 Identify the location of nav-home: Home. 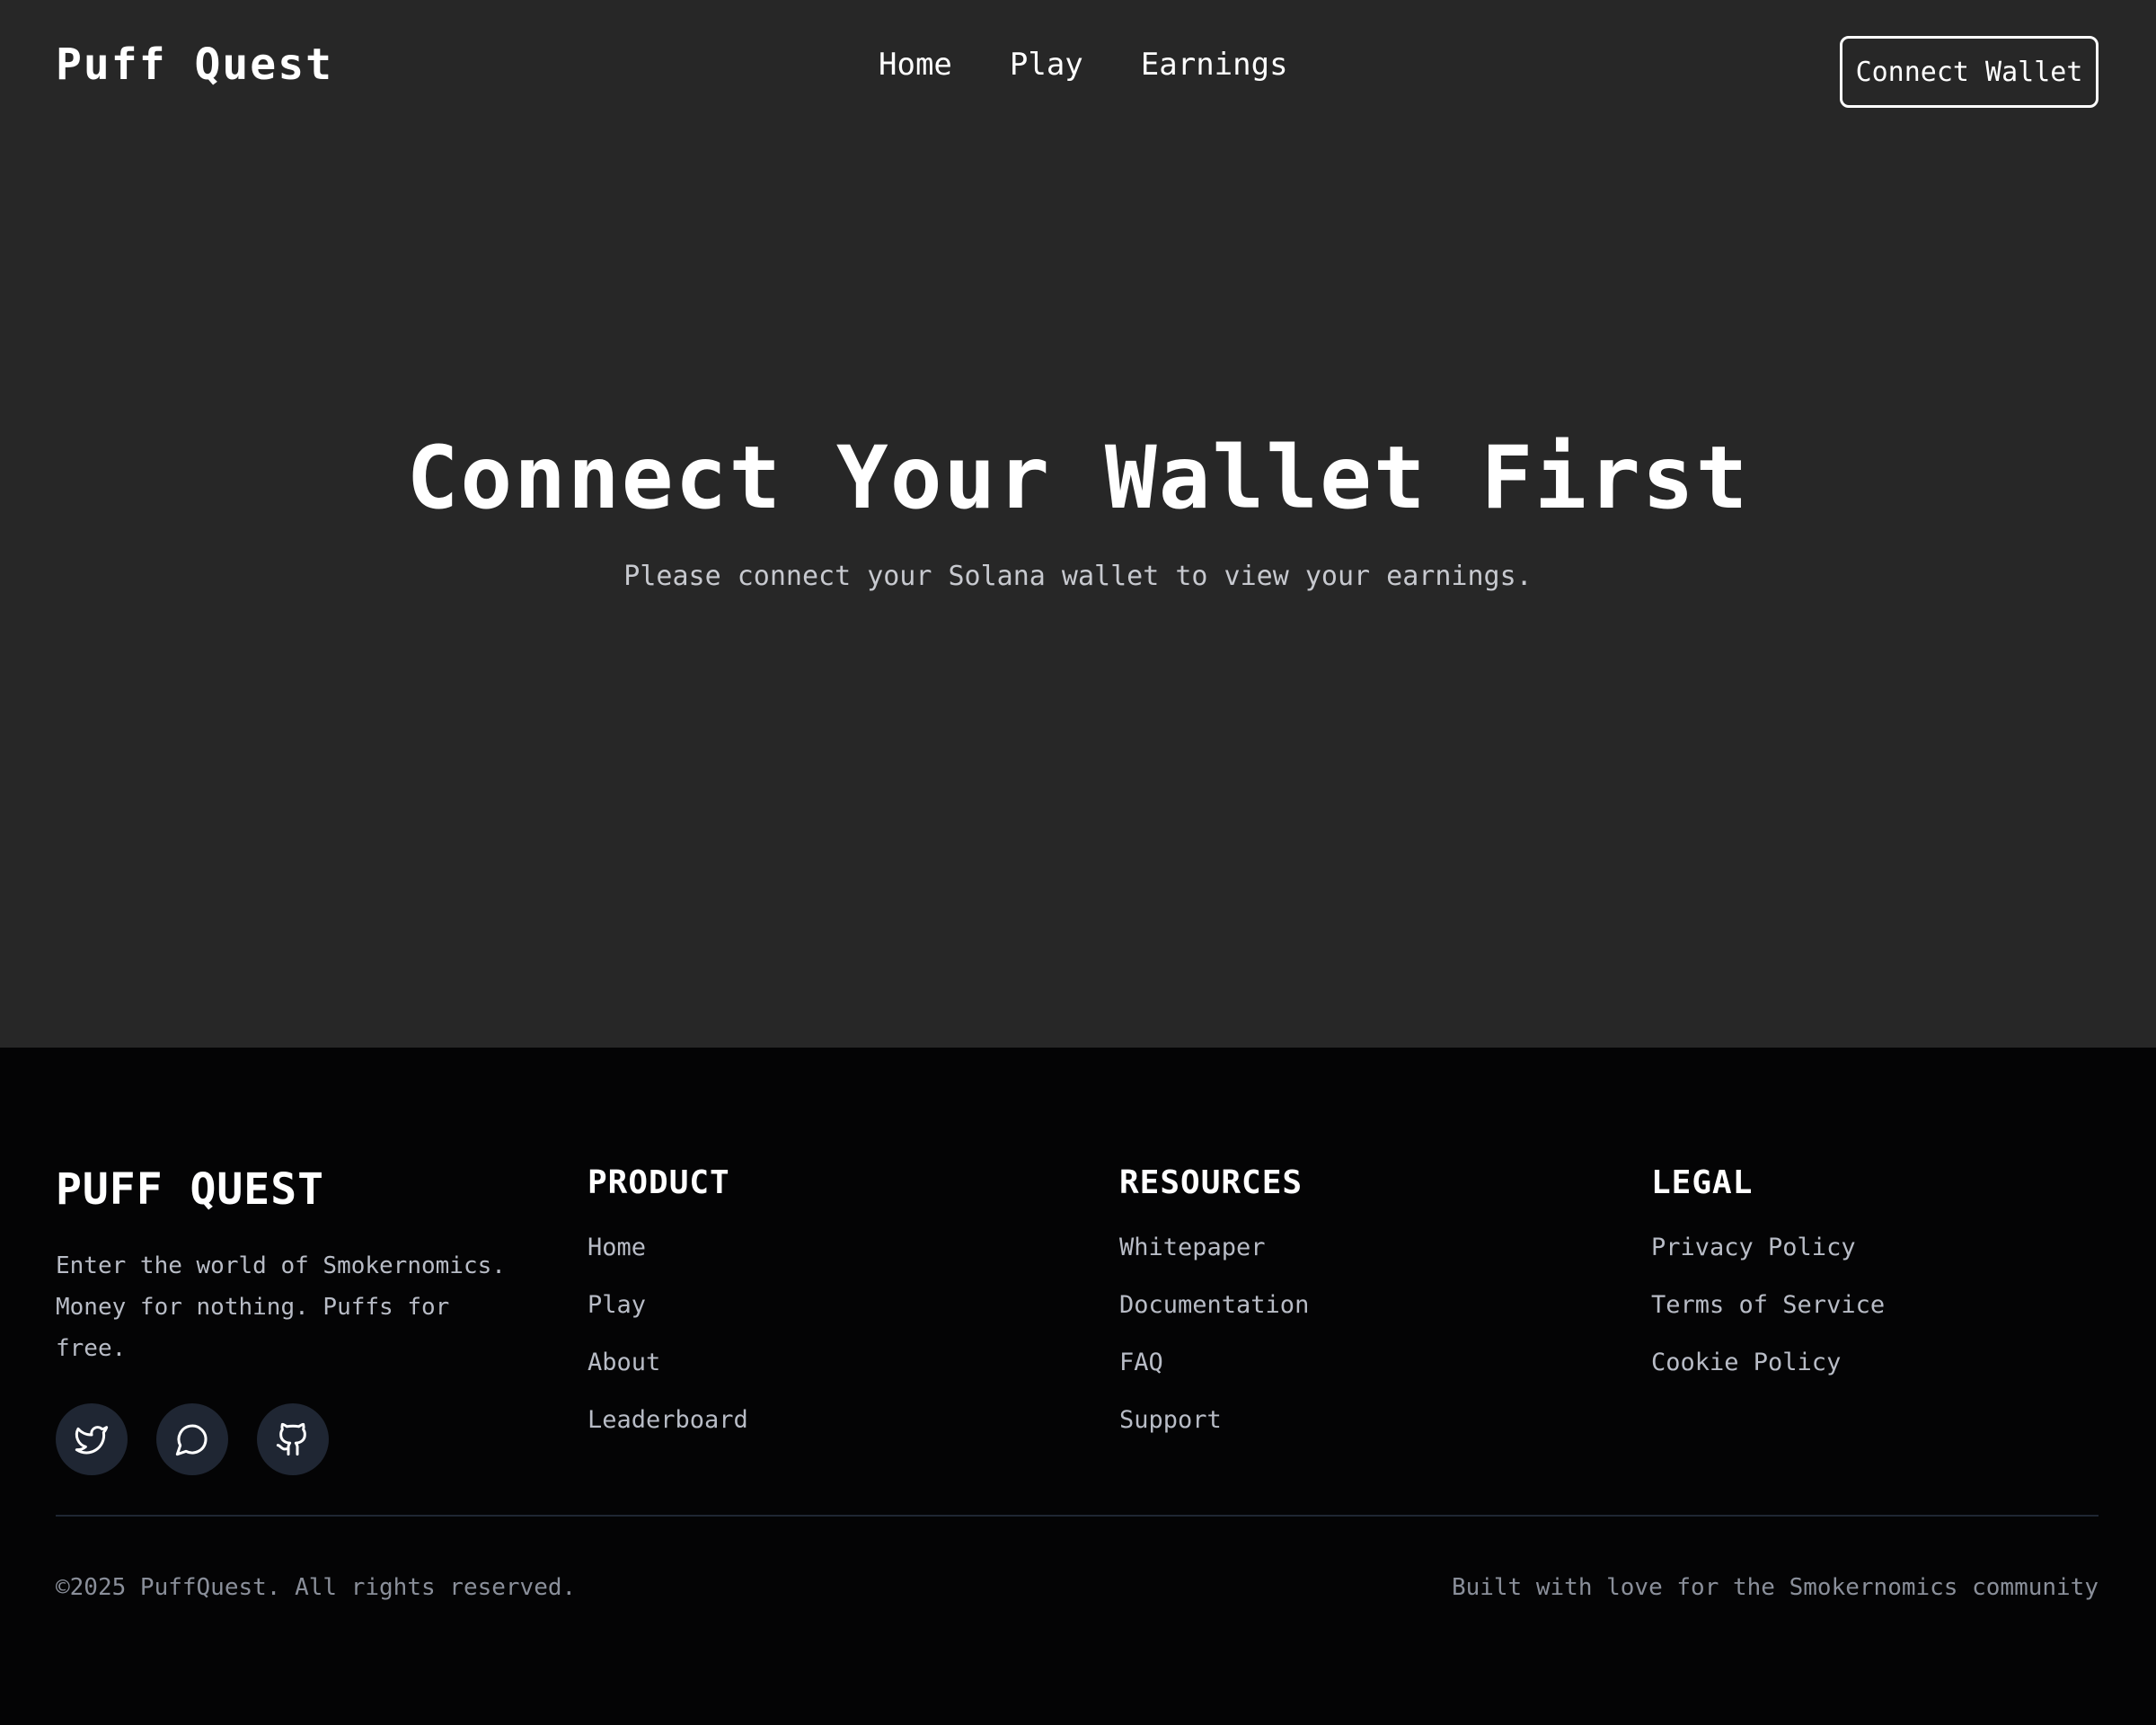
(916, 65).